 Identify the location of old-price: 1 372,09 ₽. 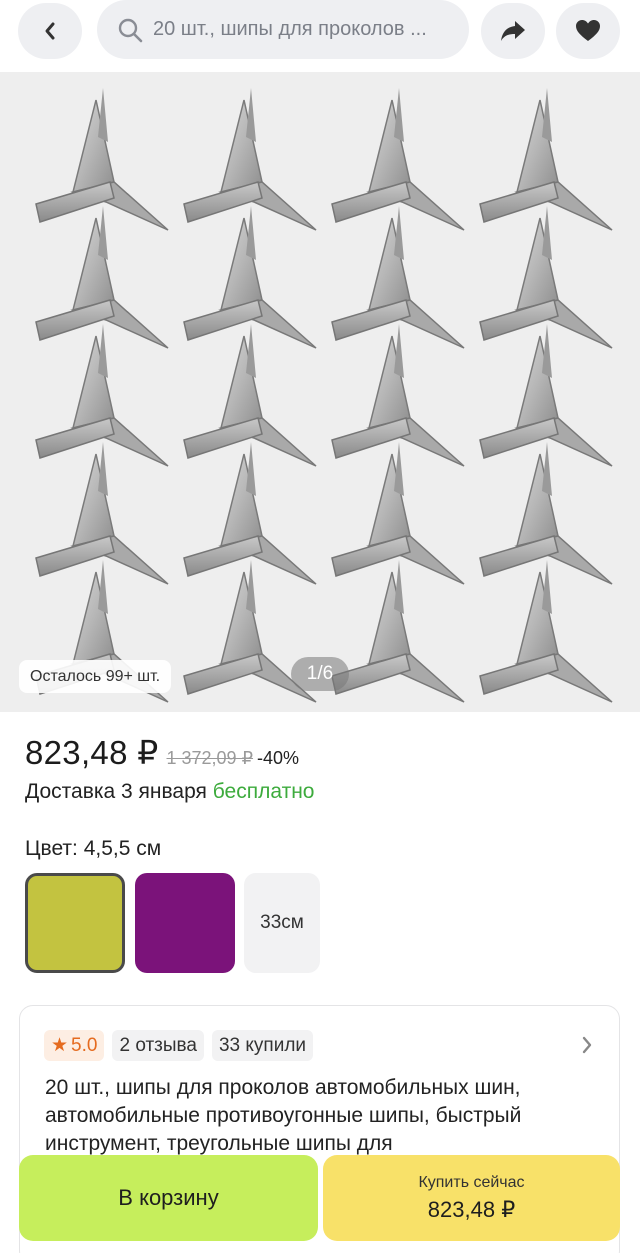
(210, 758).